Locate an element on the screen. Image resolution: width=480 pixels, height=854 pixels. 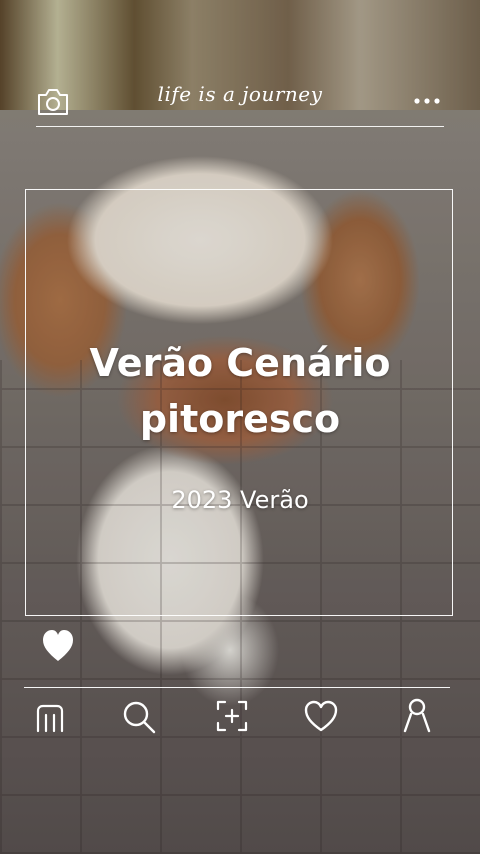
more-dots-icon is located at coordinates (427, 101).